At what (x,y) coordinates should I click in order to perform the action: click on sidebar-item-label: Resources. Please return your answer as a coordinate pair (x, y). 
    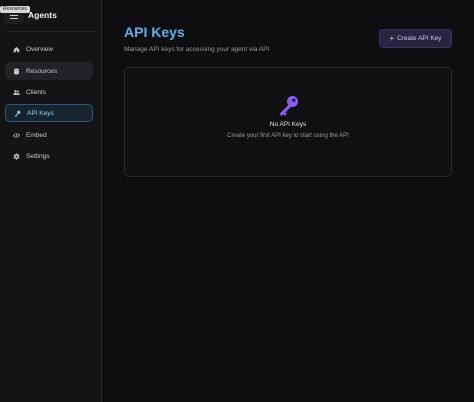
    Looking at the image, I should click on (42, 71).